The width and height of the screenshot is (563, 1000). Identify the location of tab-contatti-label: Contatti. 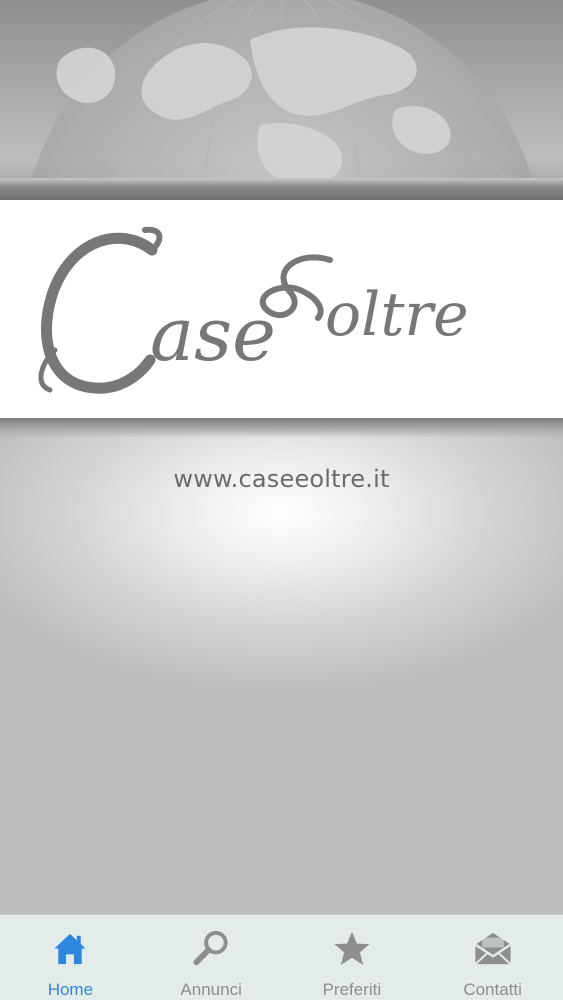
(492, 989).